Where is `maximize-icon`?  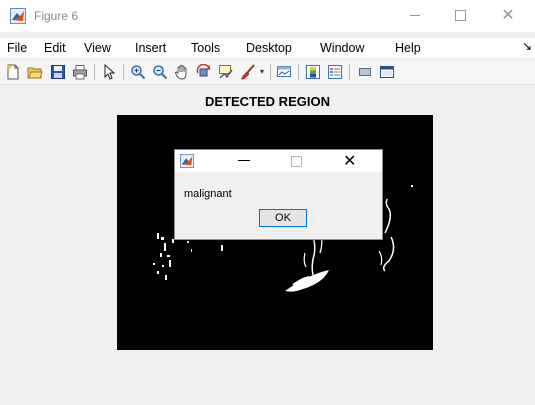 maximize-icon is located at coordinates (460, 16).